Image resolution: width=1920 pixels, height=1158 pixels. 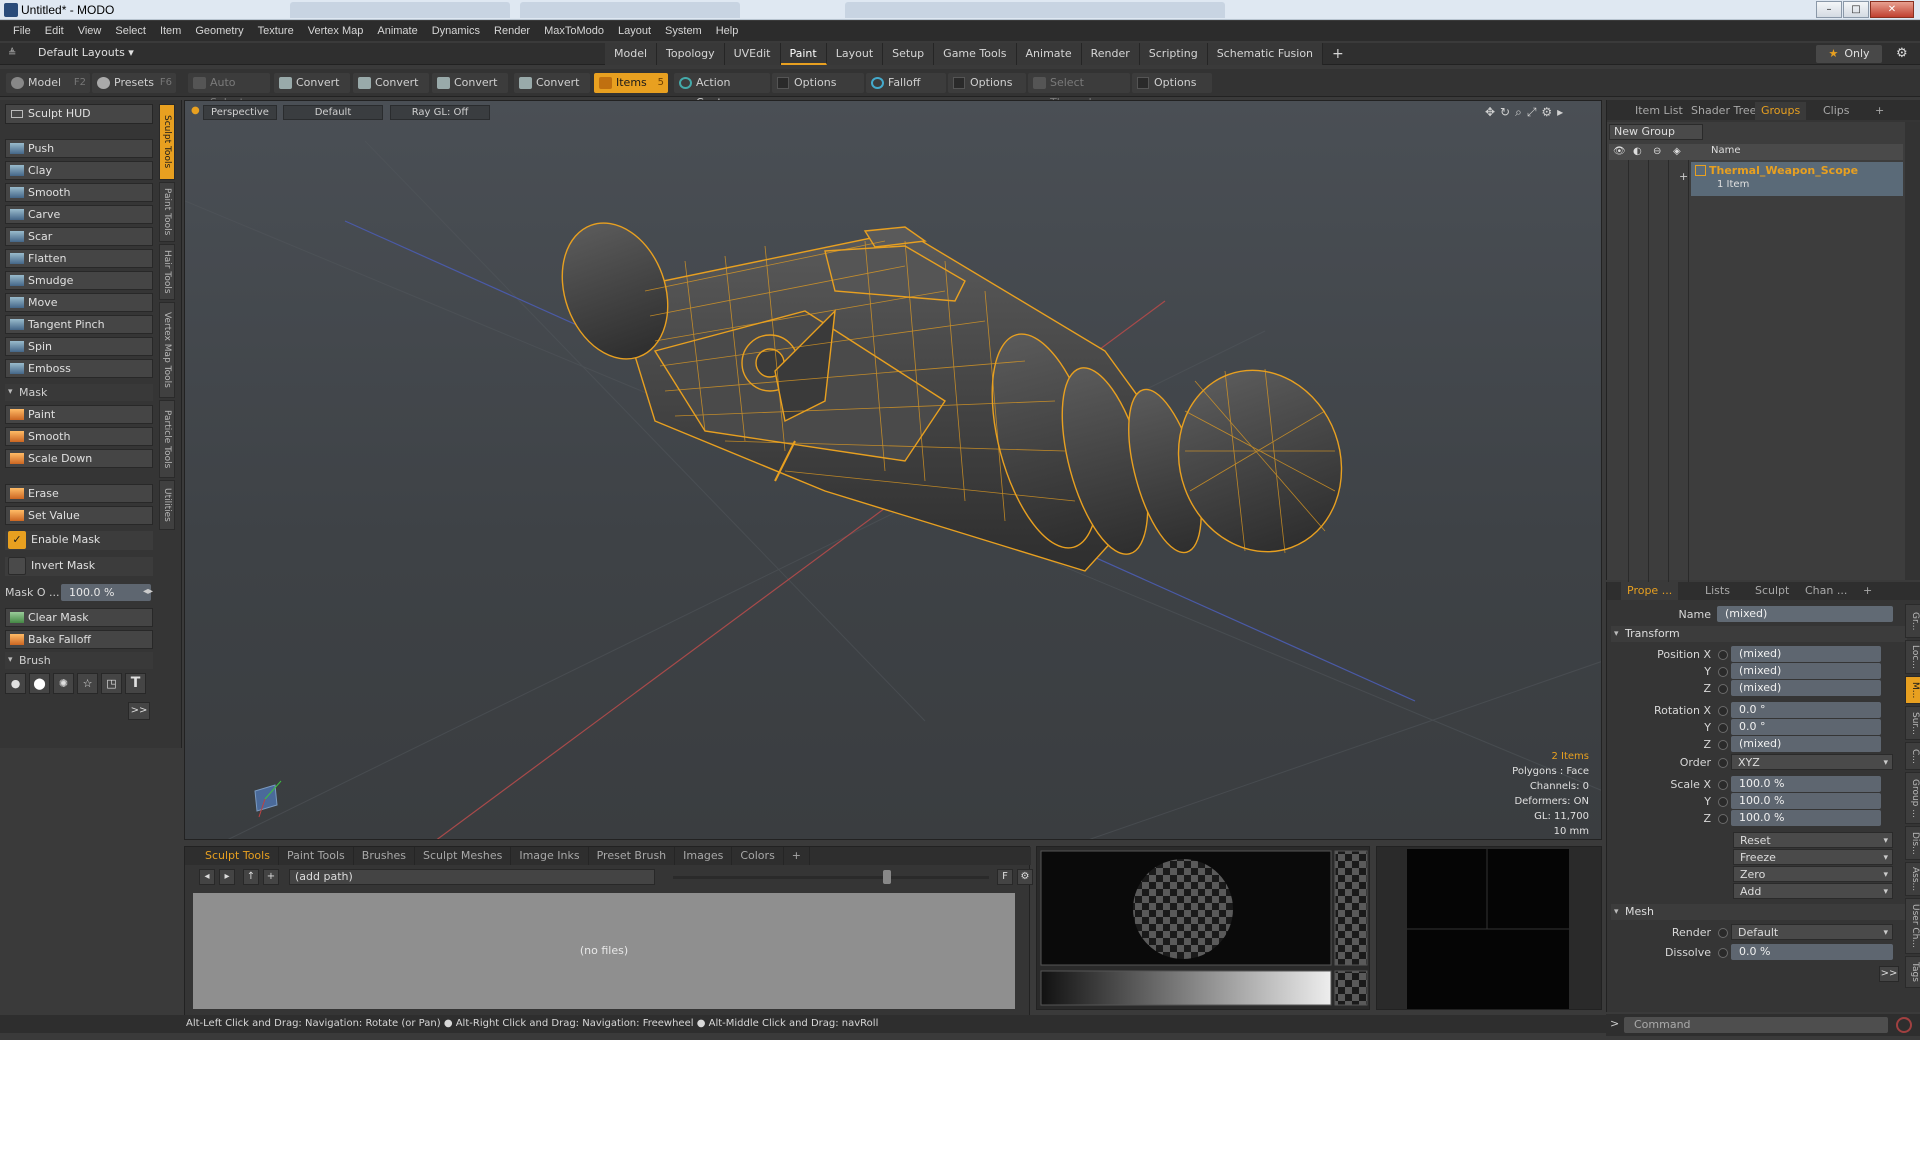 What do you see at coordinates (987, 83) in the screenshot?
I see `falloff-options-button: Options` at bounding box center [987, 83].